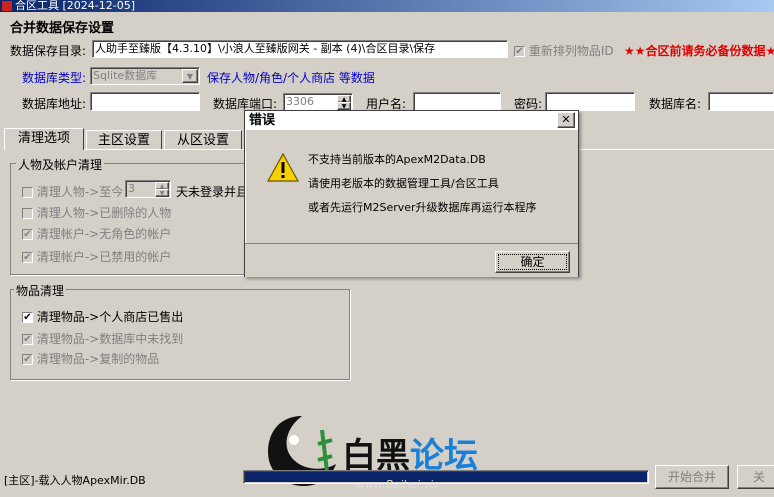 The height and width of the screenshot is (497, 774). I want to click on cleanup-empty-accounts-option: ✔ 清理帐户->无角色的帐户, so click(96, 233).